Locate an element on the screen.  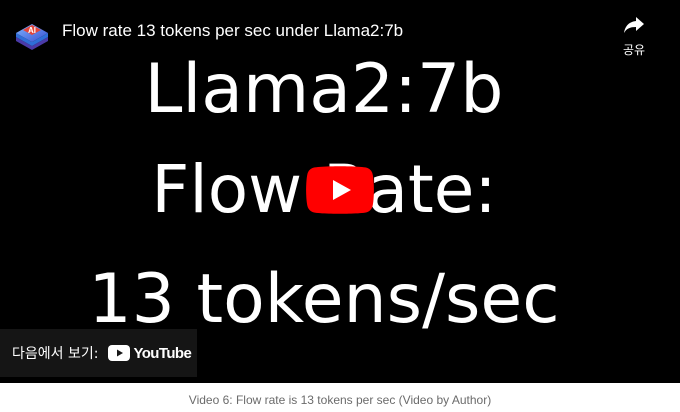
svg-text: AI is located at coordinates (32, 30).